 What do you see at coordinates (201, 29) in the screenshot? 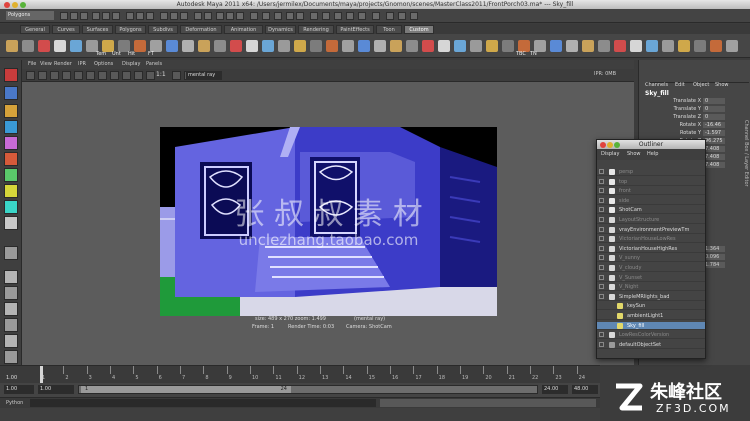
I see `shelf-tab-deformation: Deformation` at bounding box center [201, 29].